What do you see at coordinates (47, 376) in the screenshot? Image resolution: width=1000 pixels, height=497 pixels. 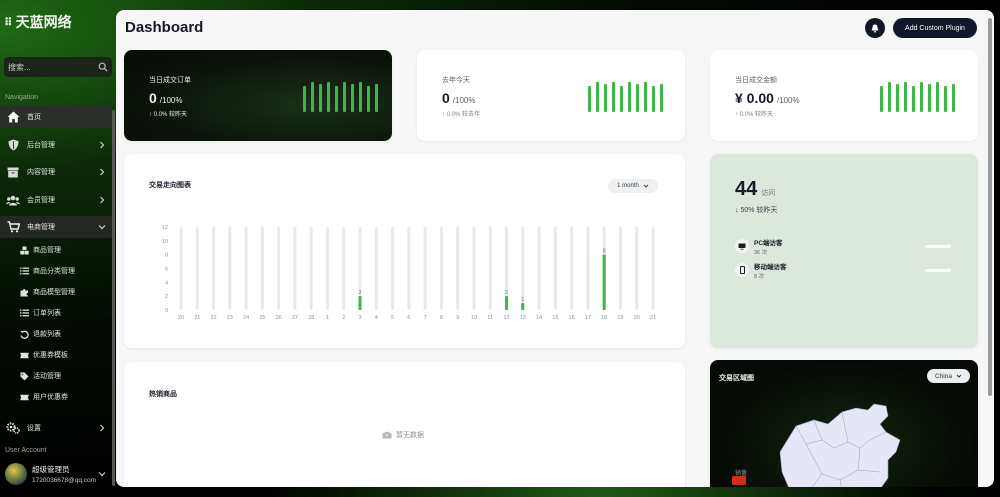 I see `sidebar-subitem-label: 活动管理` at bounding box center [47, 376].